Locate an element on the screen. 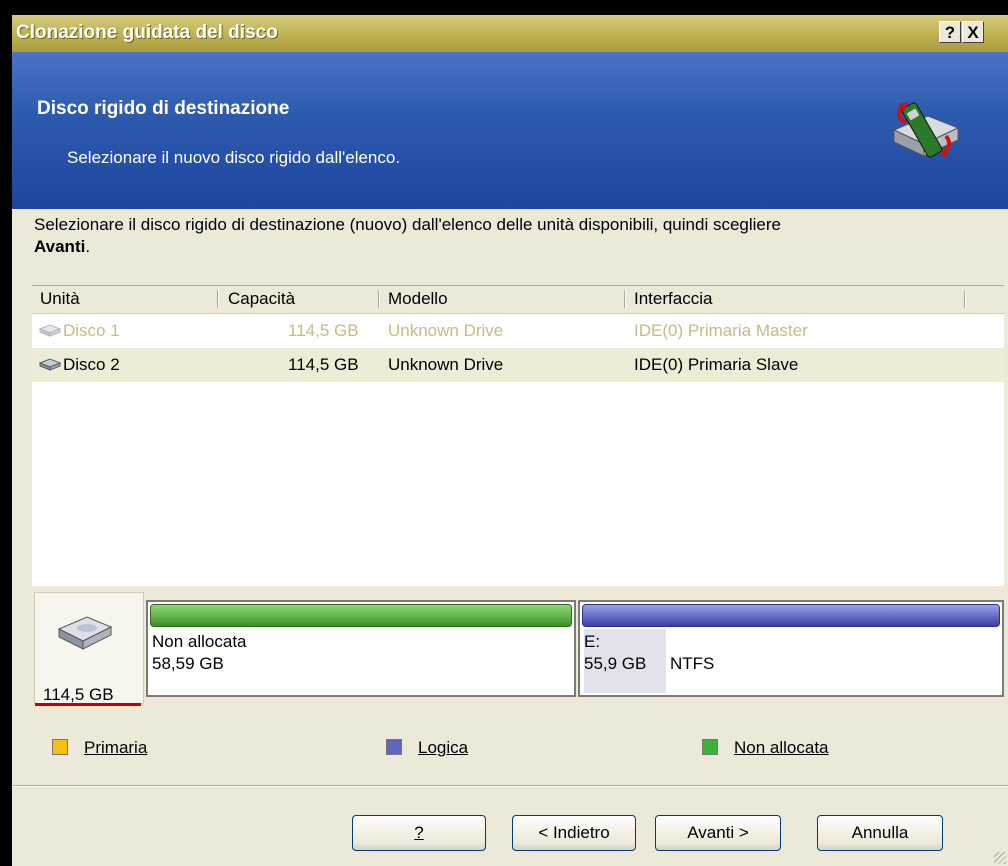  back-button: < Indietro is located at coordinates (574, 833).